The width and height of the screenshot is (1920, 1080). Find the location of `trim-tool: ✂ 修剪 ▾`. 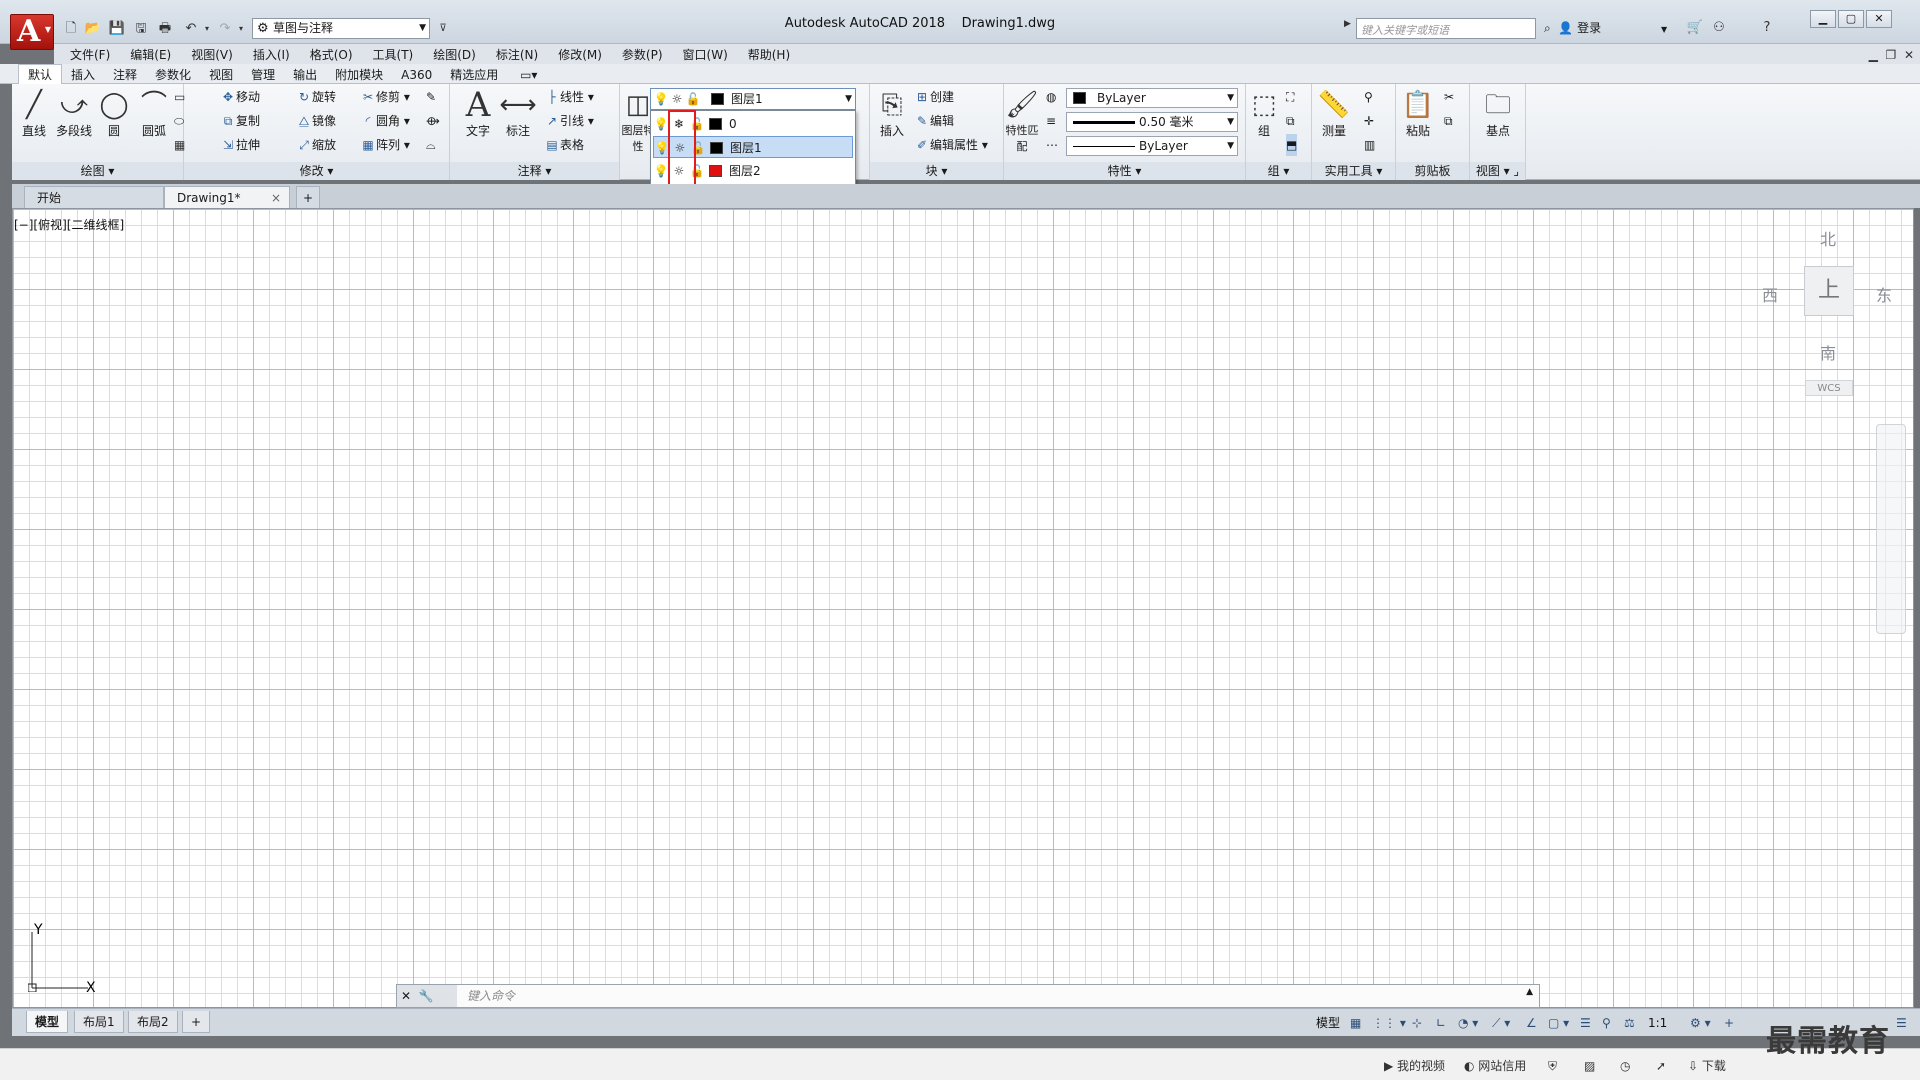

trim-tool: ✂ 修剪 ▾ is located at coordinates (385, 97).